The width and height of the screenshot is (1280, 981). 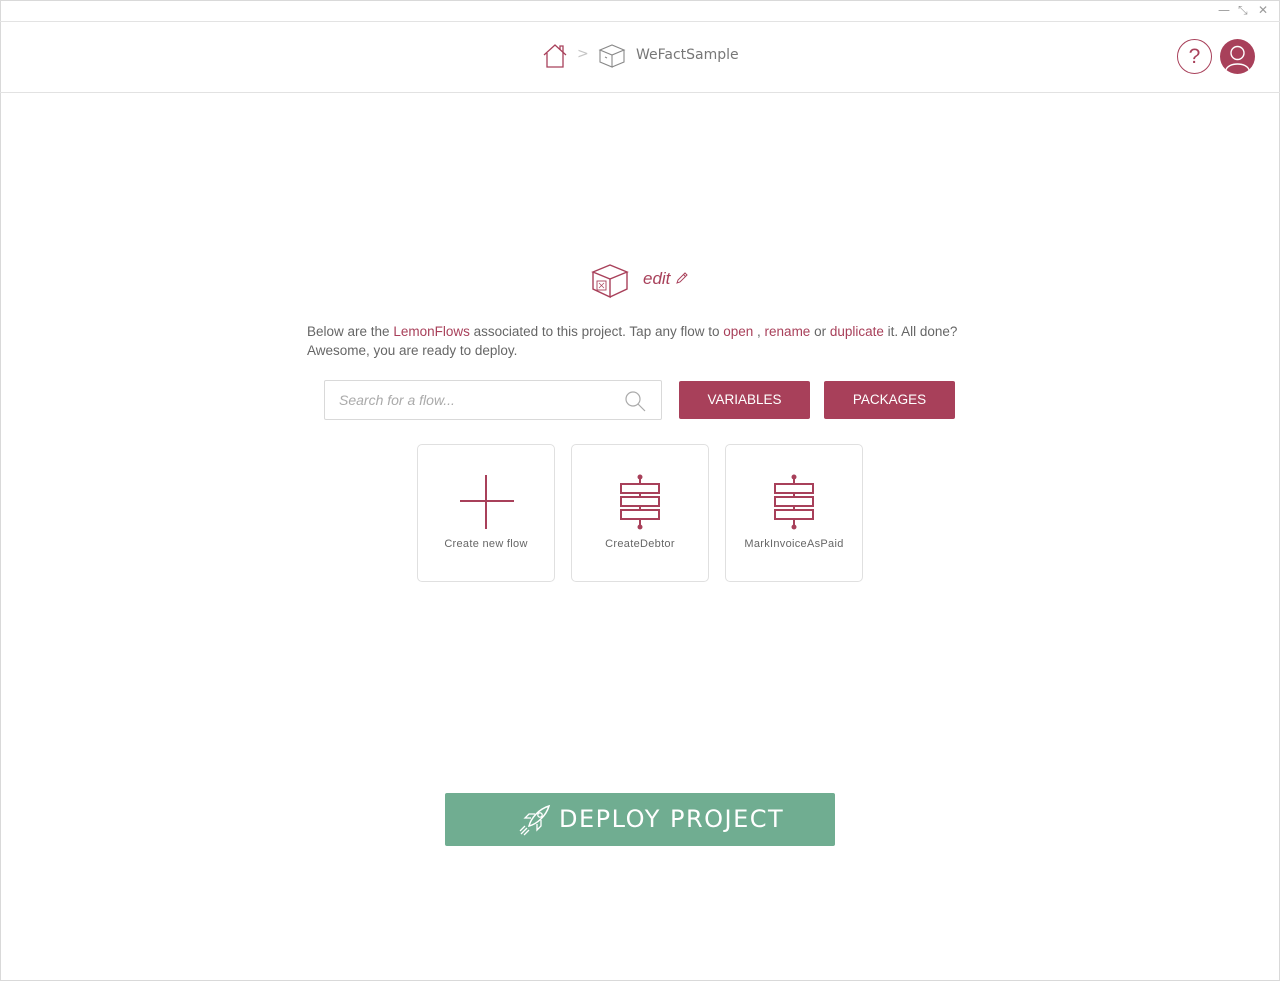 I want to click on deploy-label: DEPLOY PROJECT, so click(x=672, y=819).